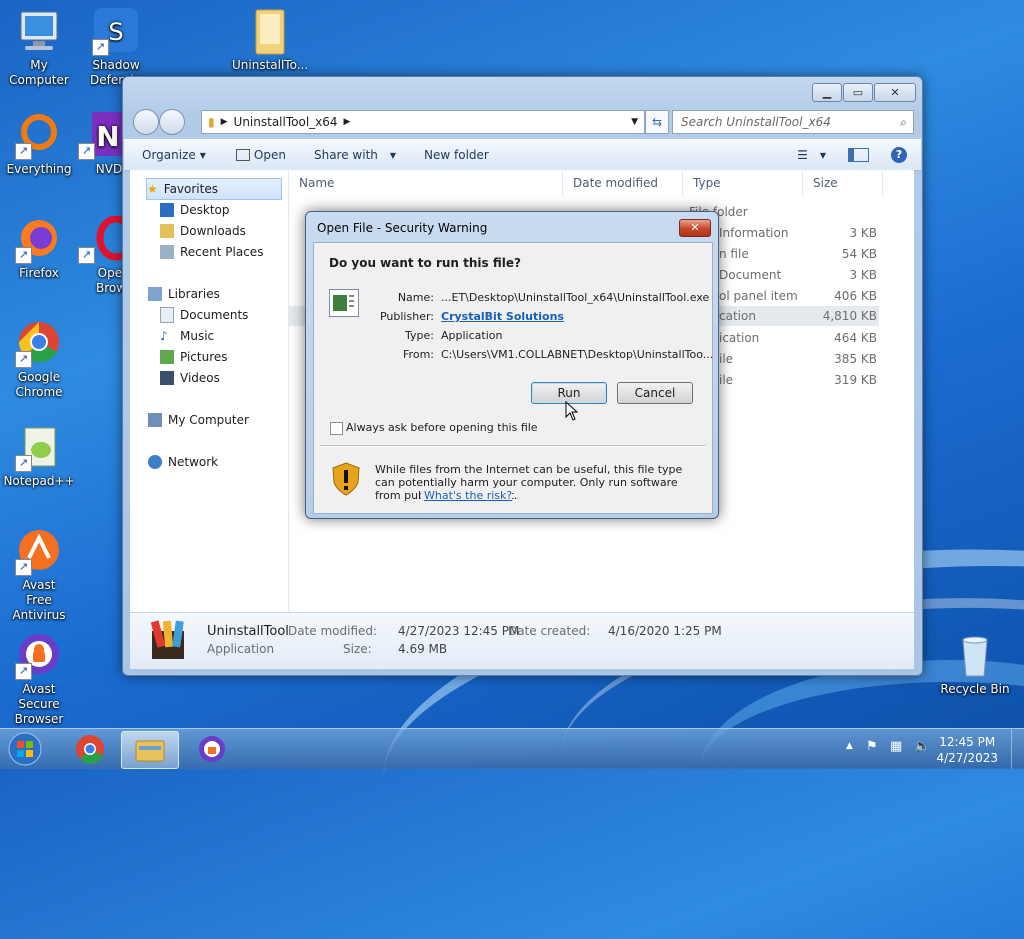  I want to click on close-button: ✕, so click(895, 92).